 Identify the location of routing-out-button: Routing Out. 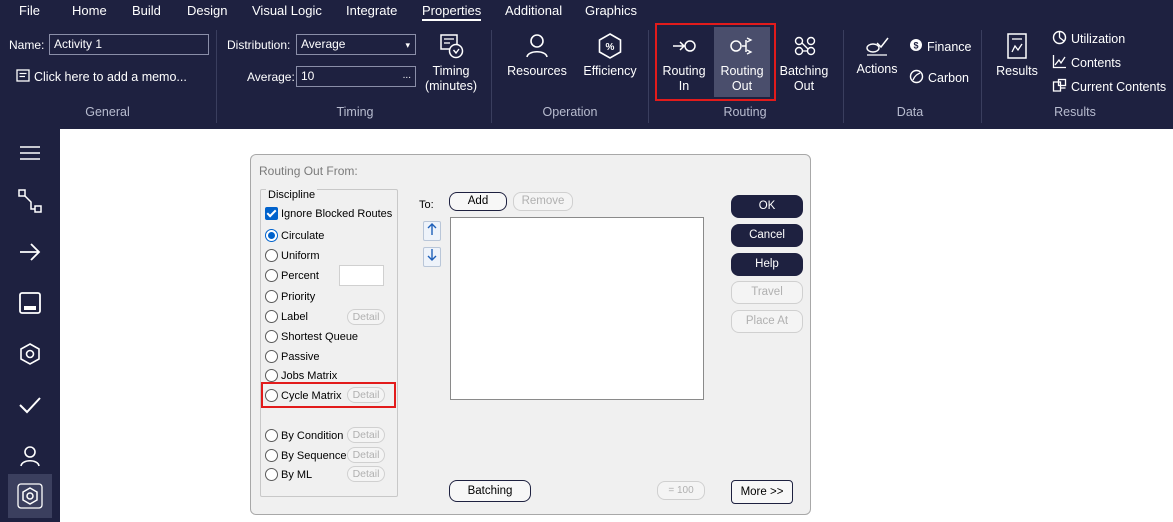
(742, 62).